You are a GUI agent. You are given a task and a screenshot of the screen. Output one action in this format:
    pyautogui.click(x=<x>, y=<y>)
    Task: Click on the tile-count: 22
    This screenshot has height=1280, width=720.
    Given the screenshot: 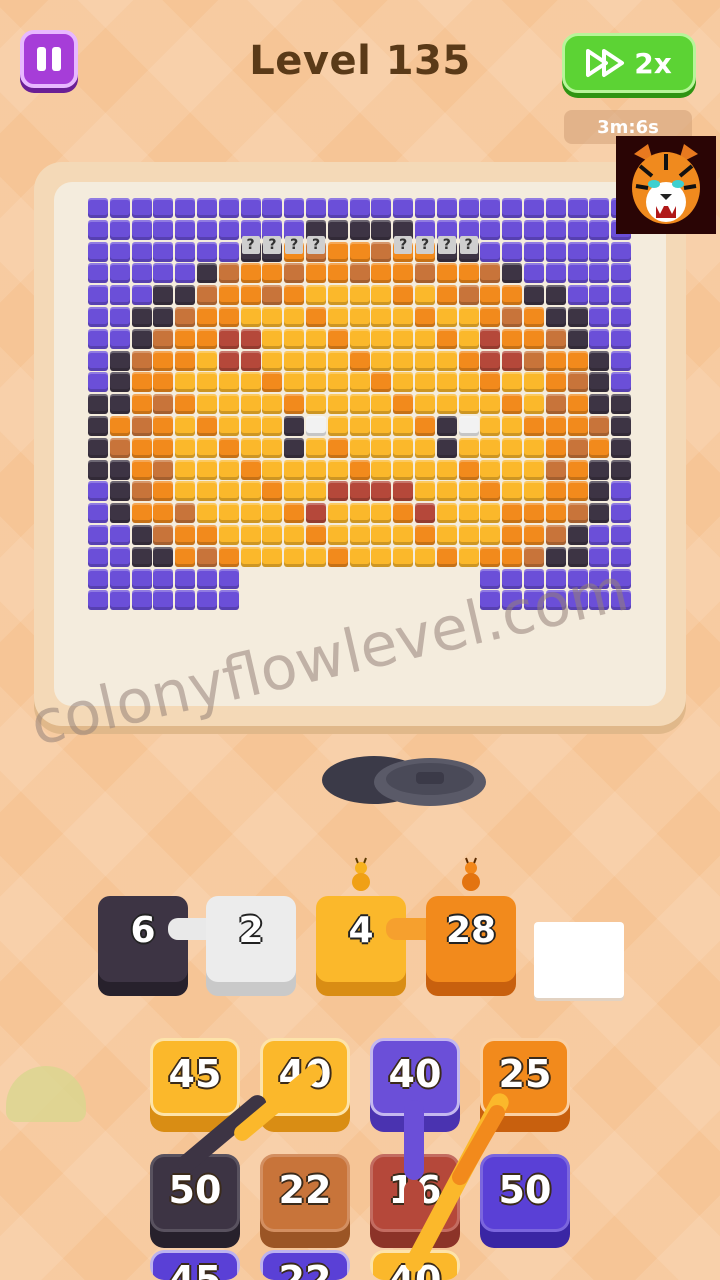 What is the action you would take?
    pyautogui.click(x=305, y=1269)
    